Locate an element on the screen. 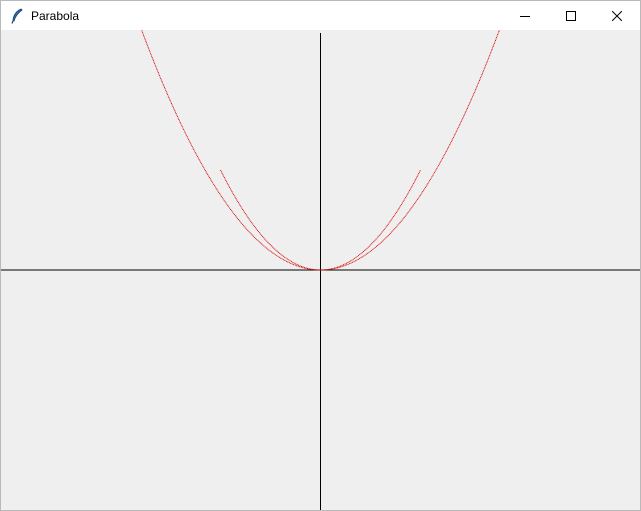  minimize-icon is located at coordinates (525, 16).